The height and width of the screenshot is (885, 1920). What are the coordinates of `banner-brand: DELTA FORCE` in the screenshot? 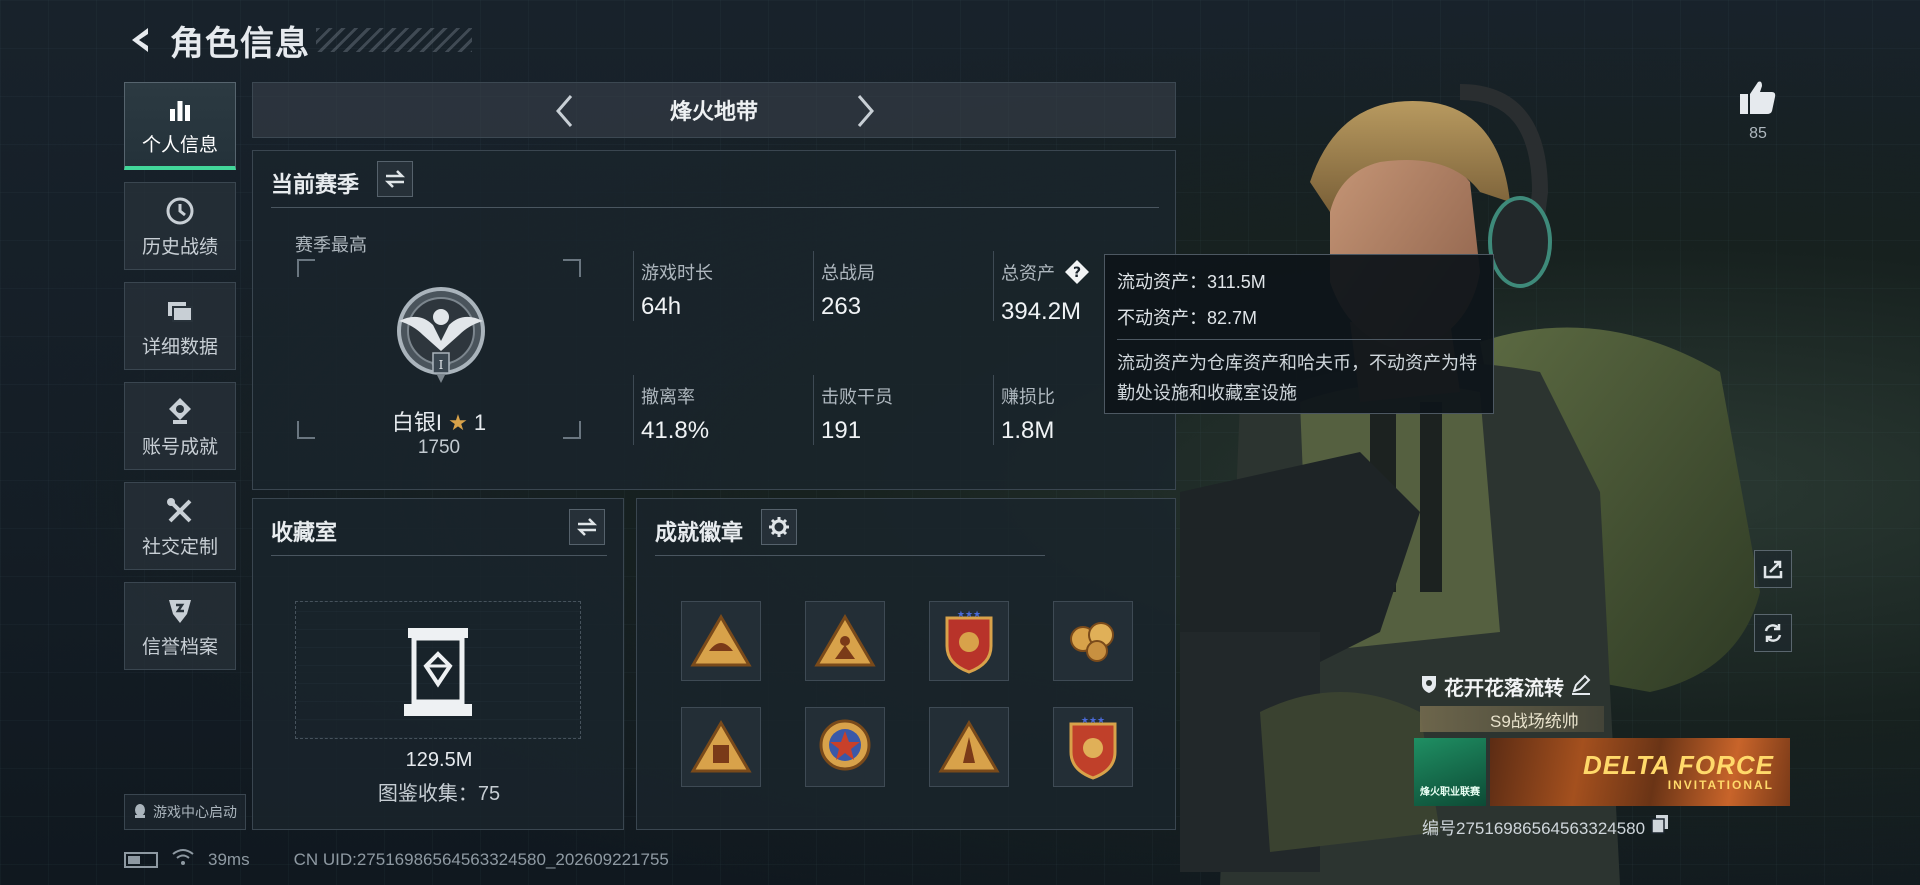 It's located at (1678, 765).